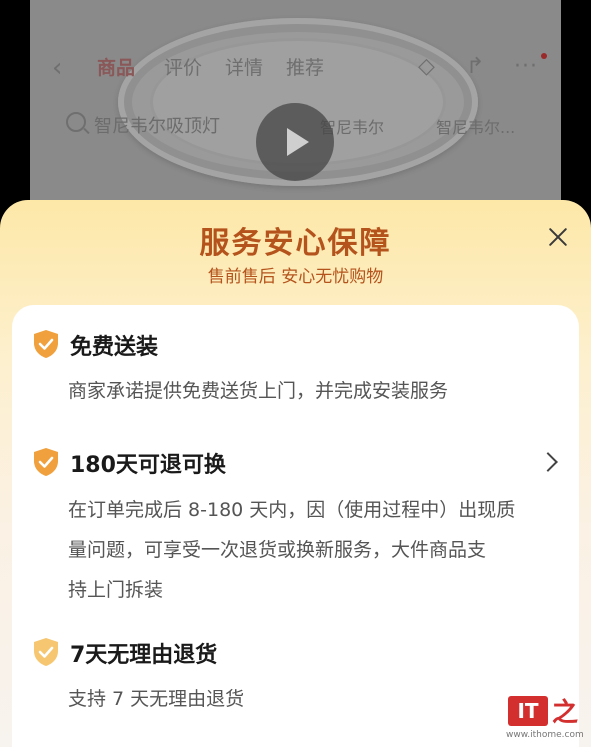 Image resolution: width=591 pixels, height=747 pixels. I want to click on back-icon: ‹, so click(57, 68).